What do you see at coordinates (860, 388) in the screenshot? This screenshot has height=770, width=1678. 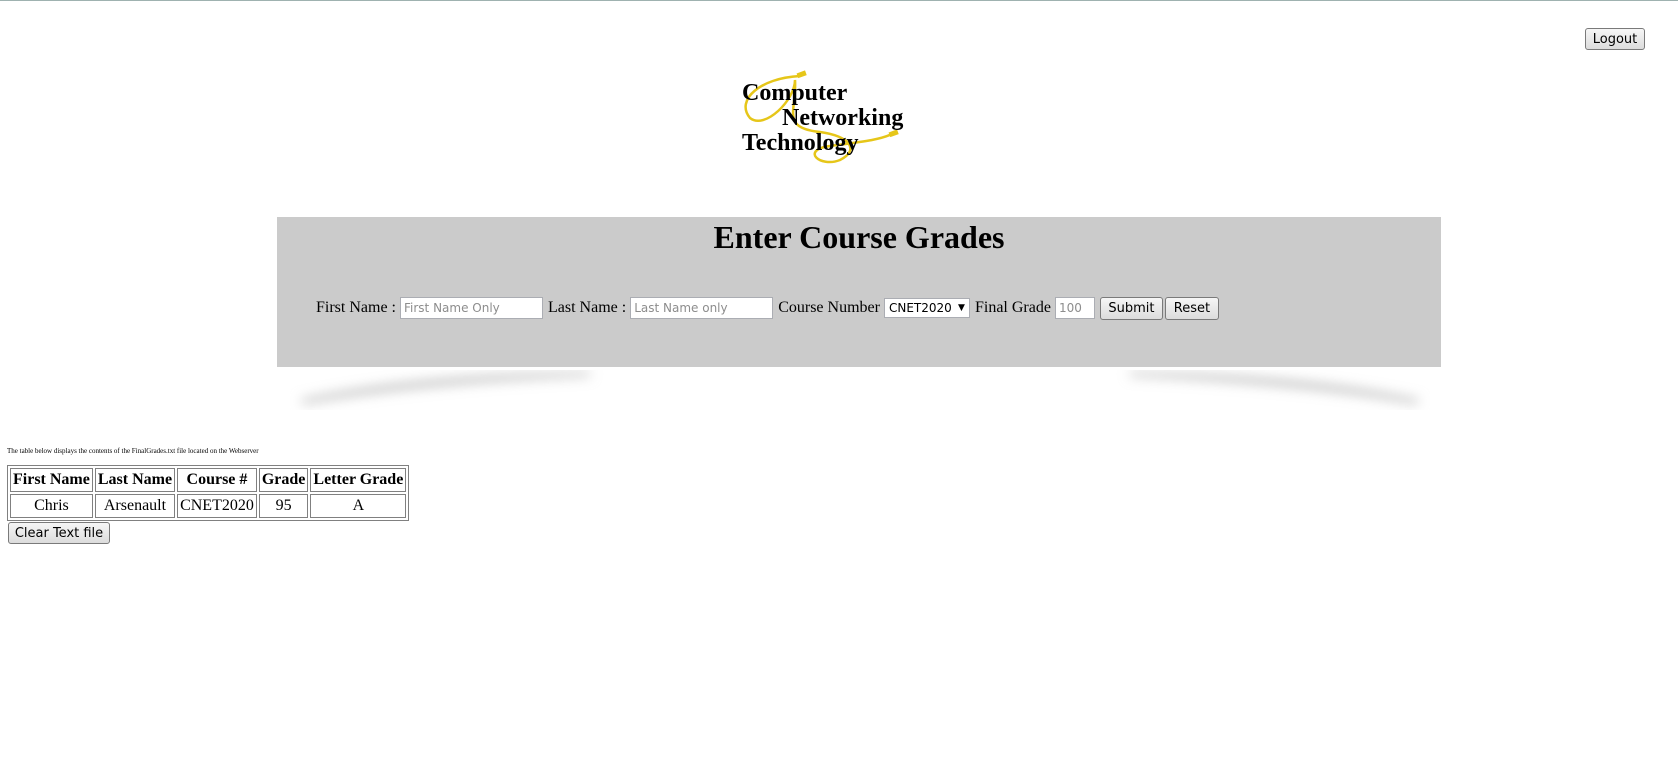 I see `panel-shadow` at bounding box center [860, 388].